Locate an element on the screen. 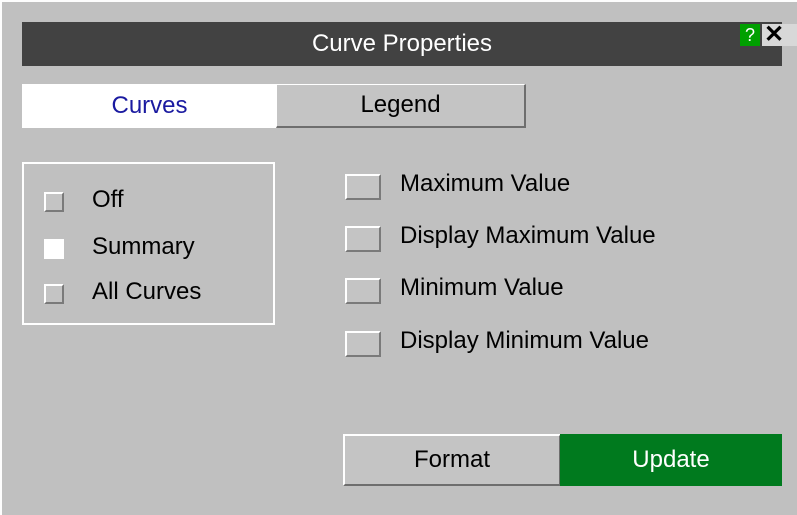 This screenshot has width=797, height=515. maximum-value-checkbox is located at coordinates (363, 187).